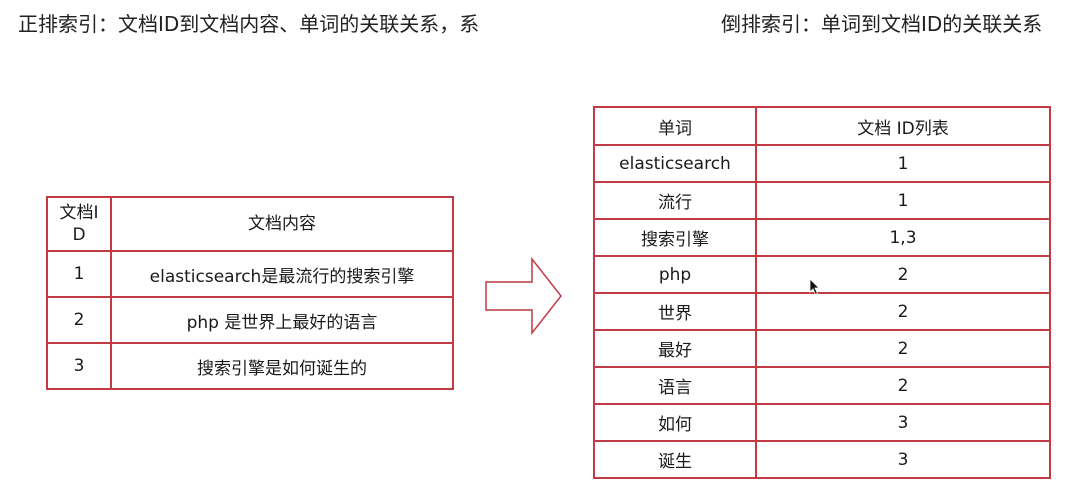 Image resolution: width=1090 pixels, height=500 pixels. I want to click on doc-content-cell: elasticsearch是最流行的搜索引擎, so click(282, 274).